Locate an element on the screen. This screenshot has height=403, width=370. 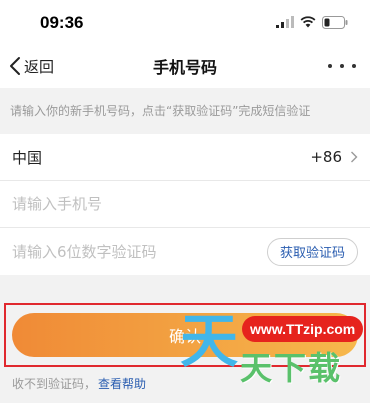
phone-row is located at coordinates (185, 204).